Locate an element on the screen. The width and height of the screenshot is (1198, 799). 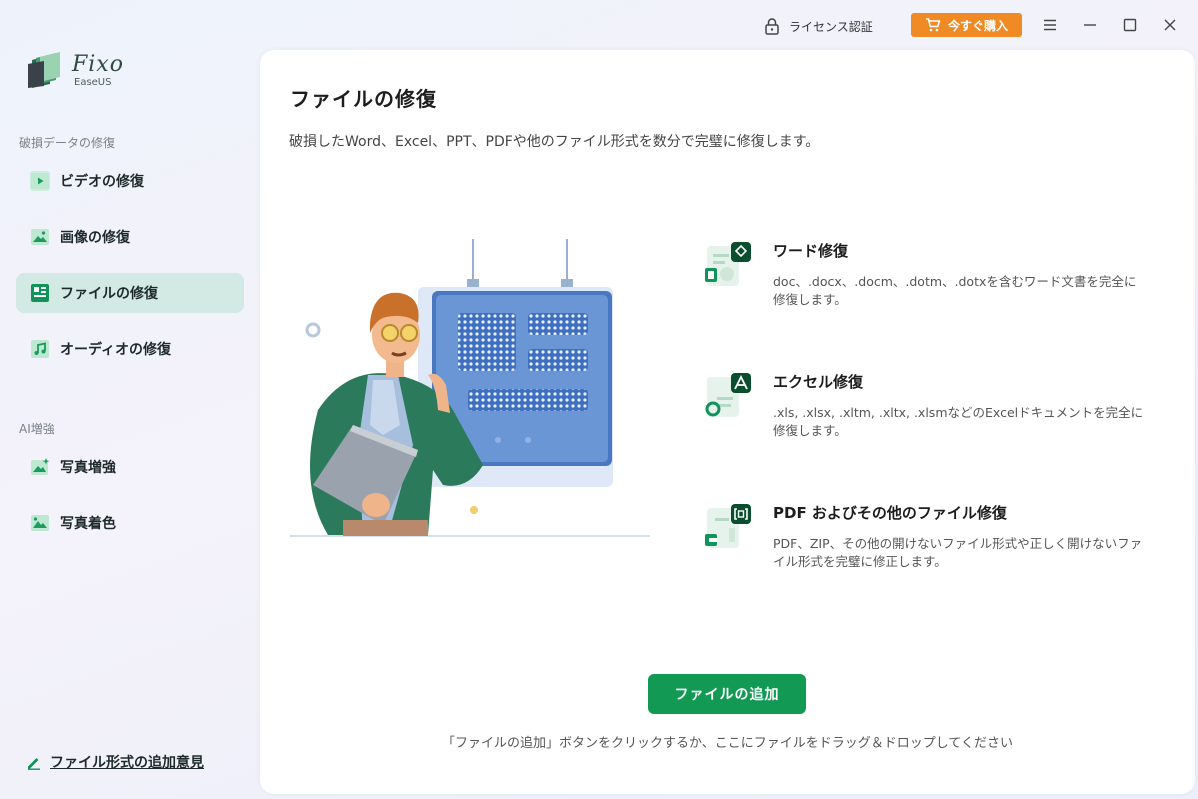
add-file-button: ファイルの追加 is located at coordinates (727, 694).